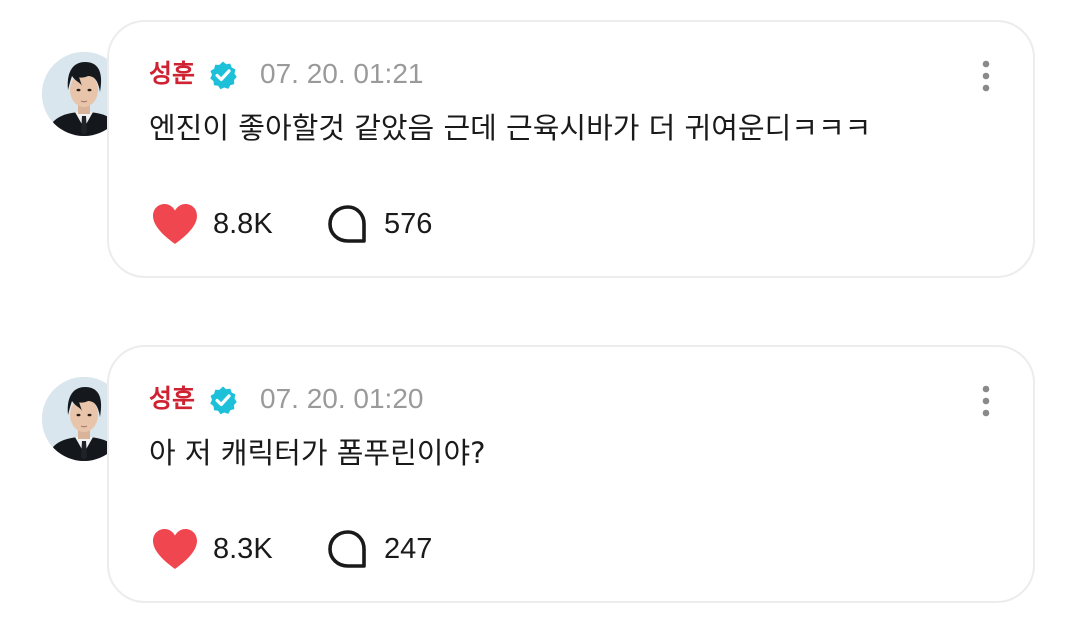 The image size is (1080, 626). I want to click on comment-text: 아 저 캐릭터가 폼푸린이야?, so click(317, 453).